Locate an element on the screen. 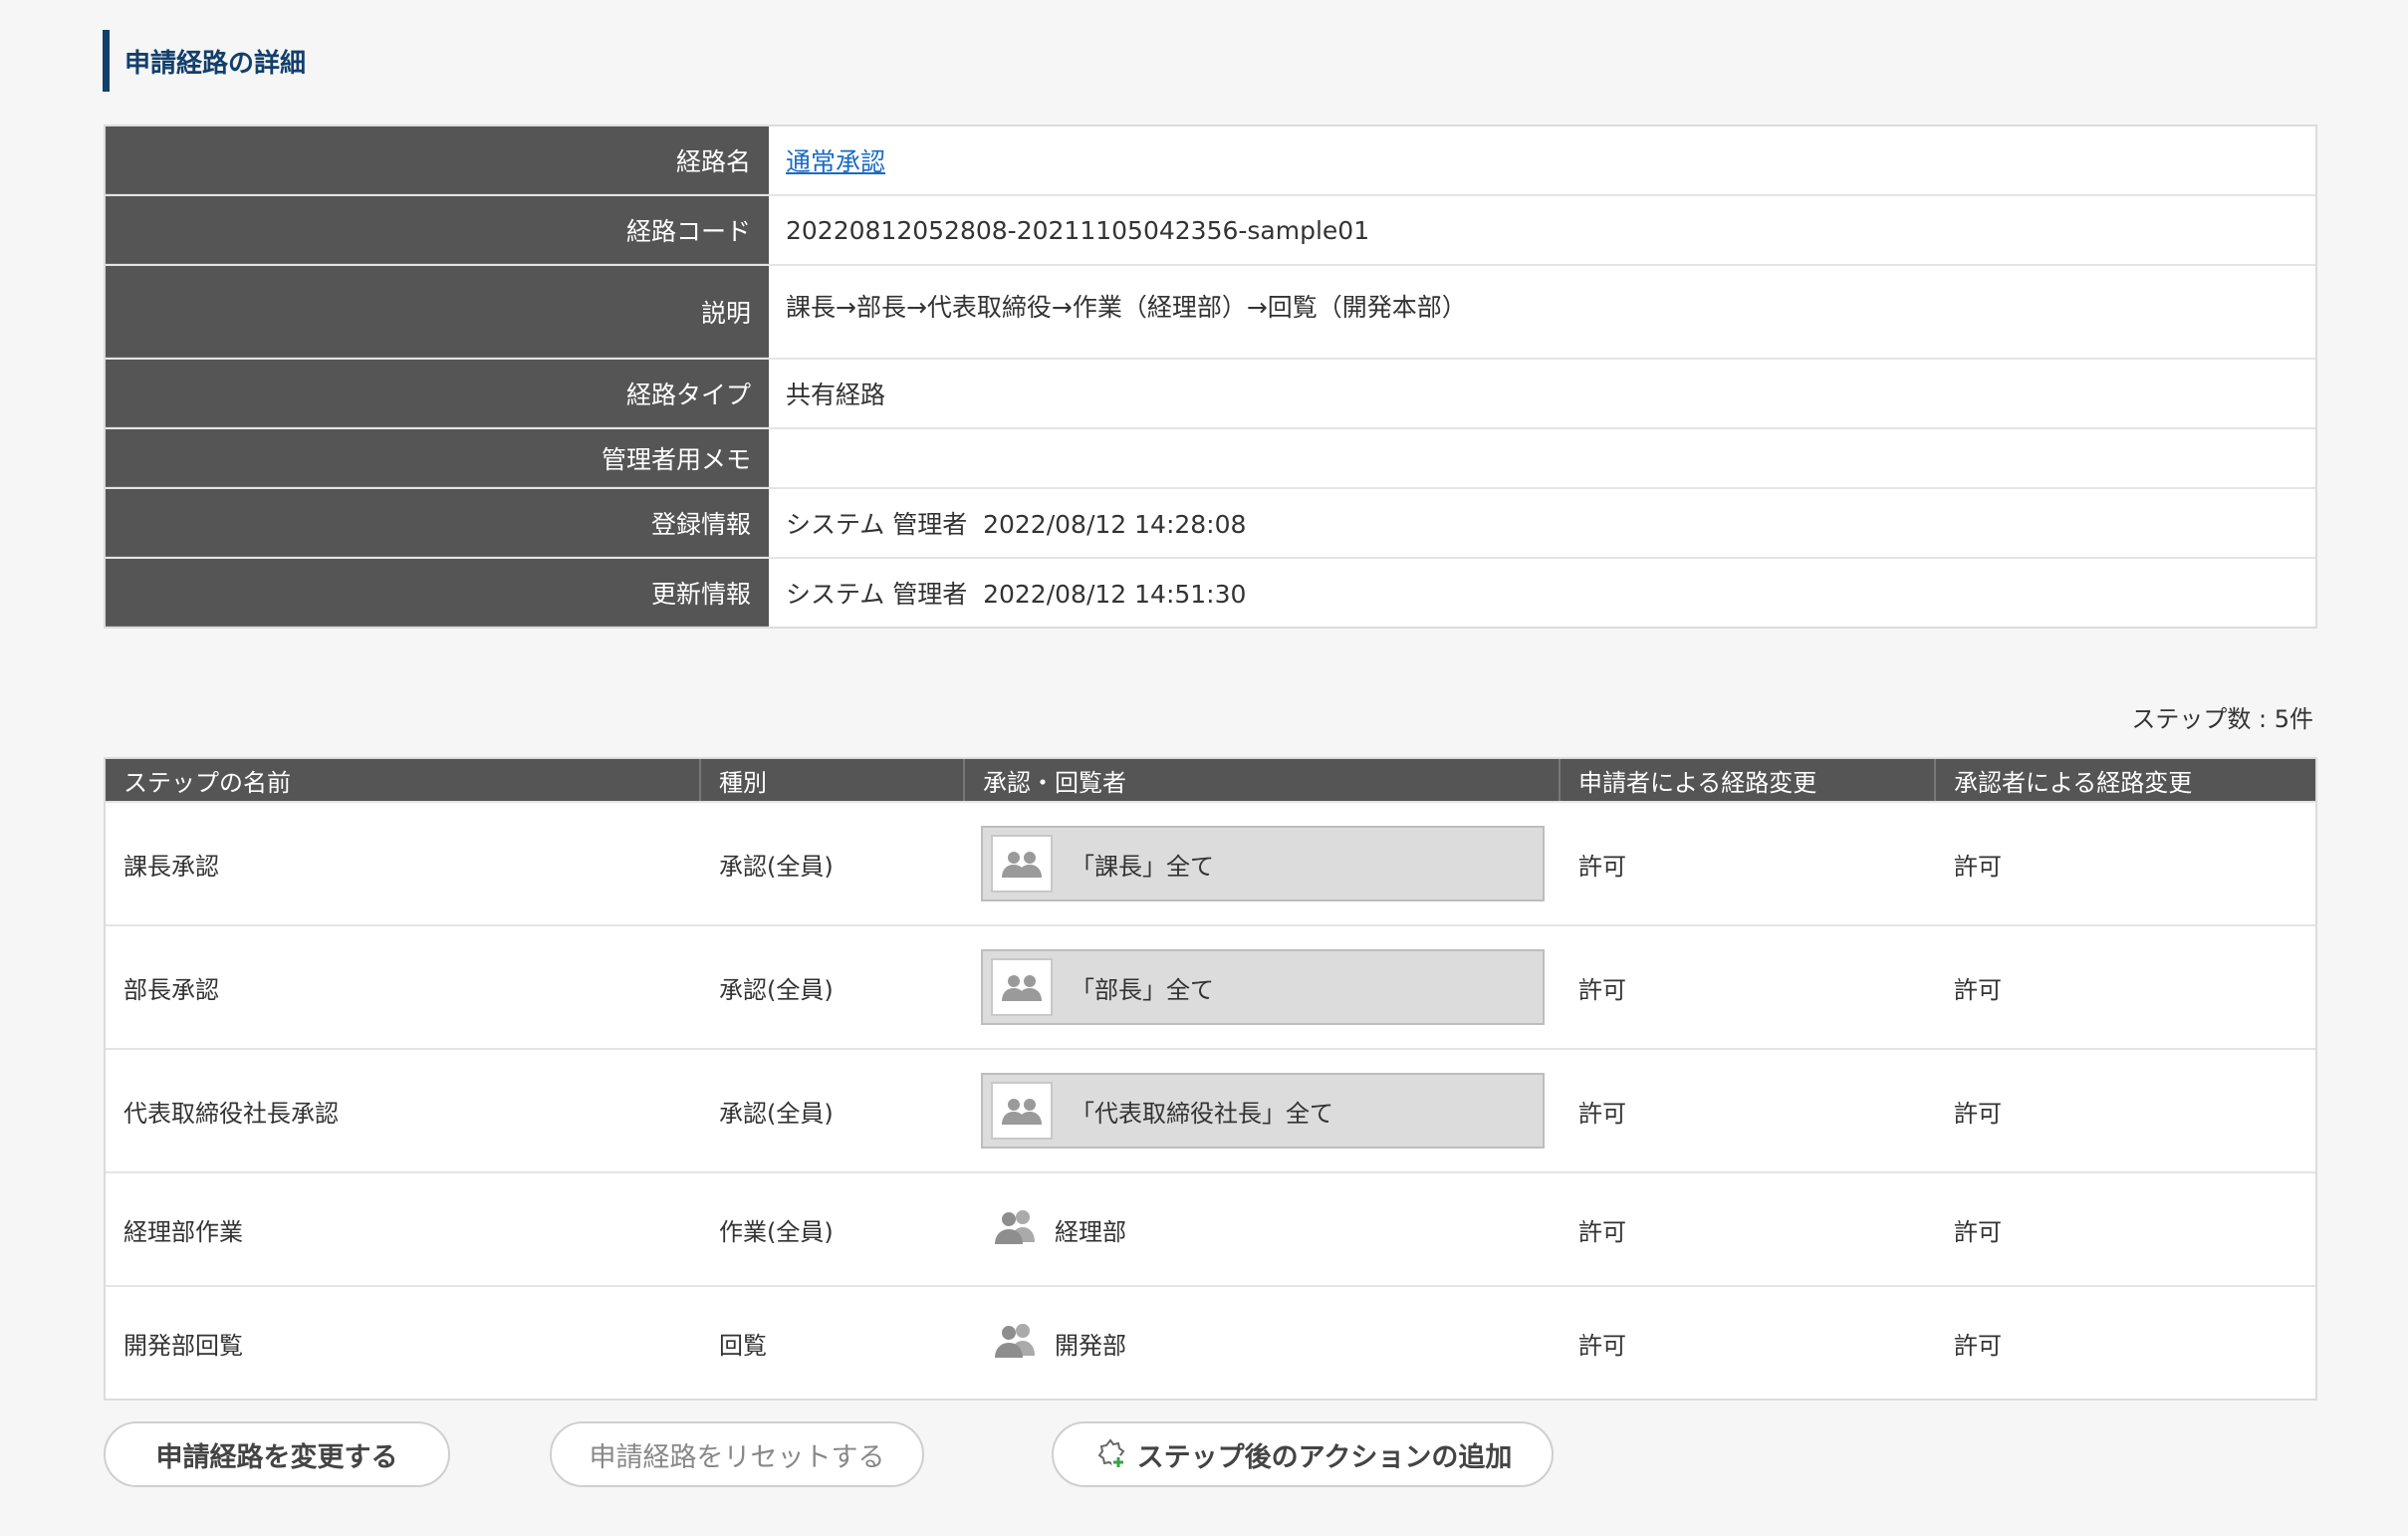 The height and width of the screenshot is (1536, 2408). approver-group: 経理部 is located at coordinates (1053, 1229).